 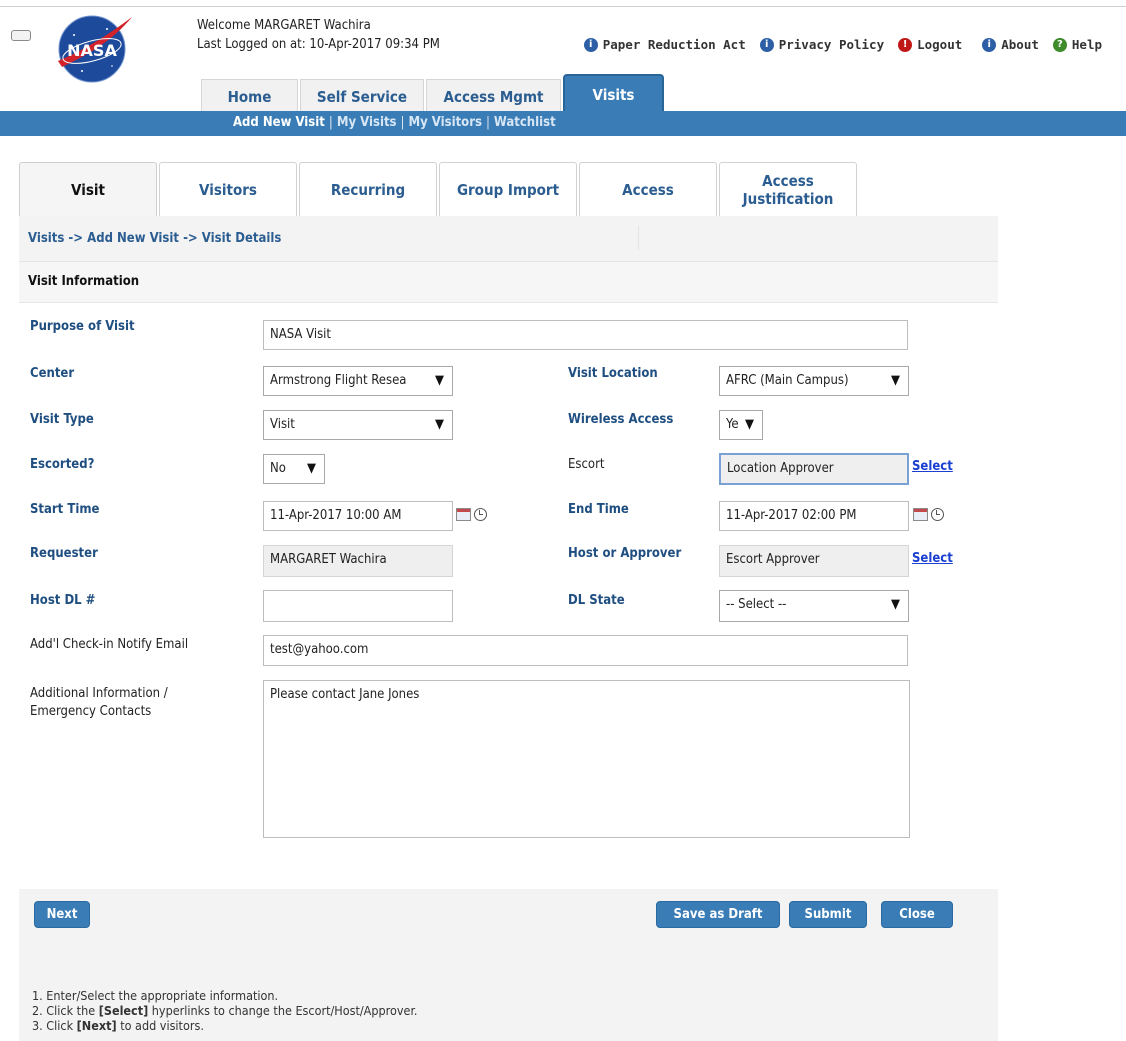 I want to click on subnav-watchlist: Watchlist, so click(x=525, y=122).